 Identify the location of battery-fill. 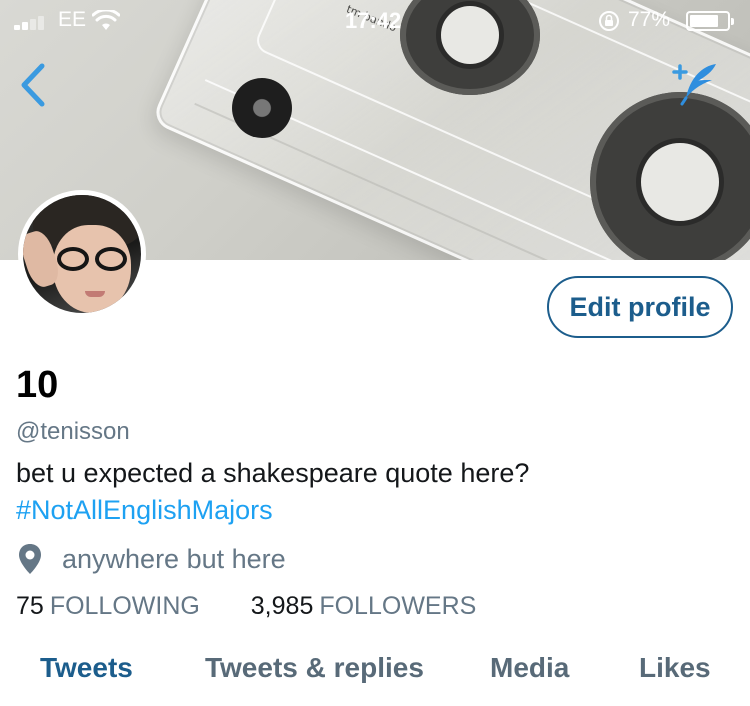
(704, 21).